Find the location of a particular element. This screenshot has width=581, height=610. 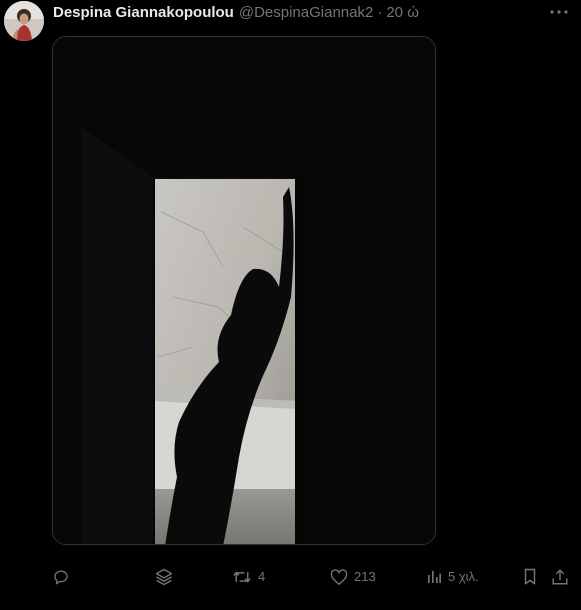

bookmark-icon is located at coordinates (530, 576).